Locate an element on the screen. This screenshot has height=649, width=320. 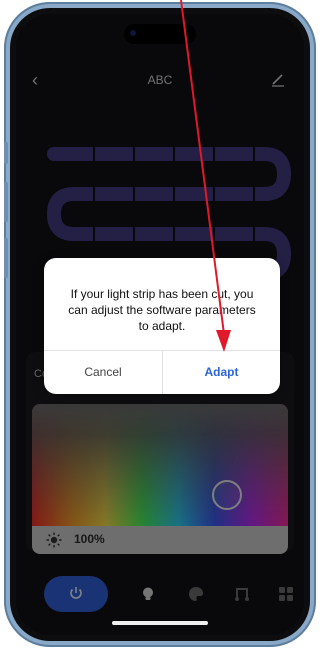
cancel-button: Cancel is located at coordinates (103, 372).